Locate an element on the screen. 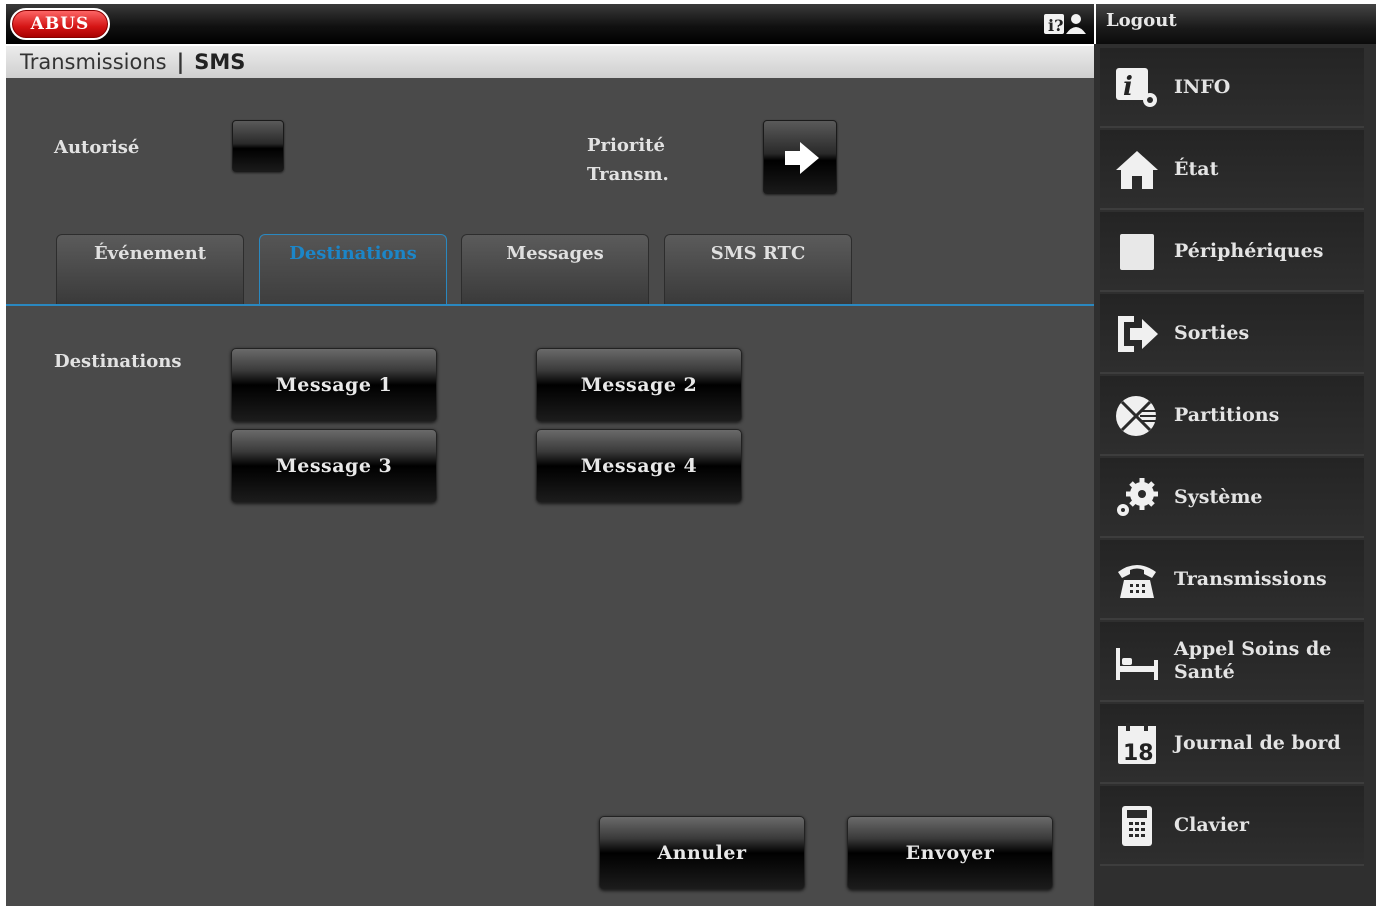  arrow-right-icon is located at coordinates (802, 158).